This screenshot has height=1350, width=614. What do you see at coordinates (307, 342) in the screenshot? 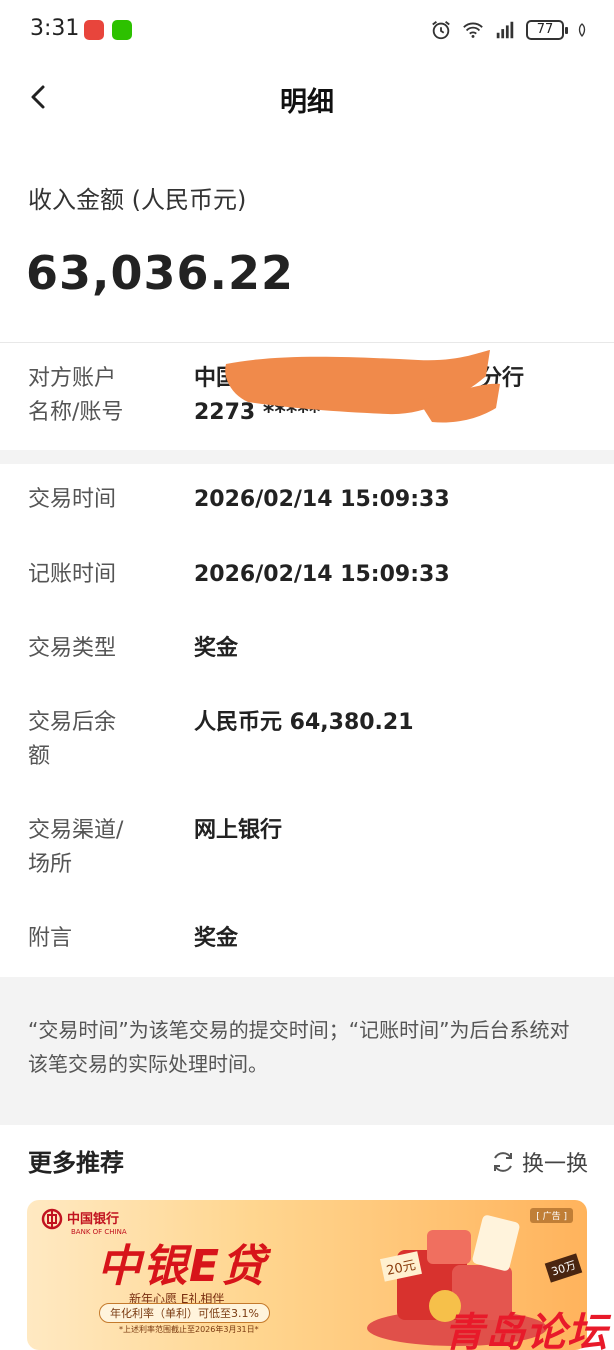
I see `divider` at bounding box center [307, 342].